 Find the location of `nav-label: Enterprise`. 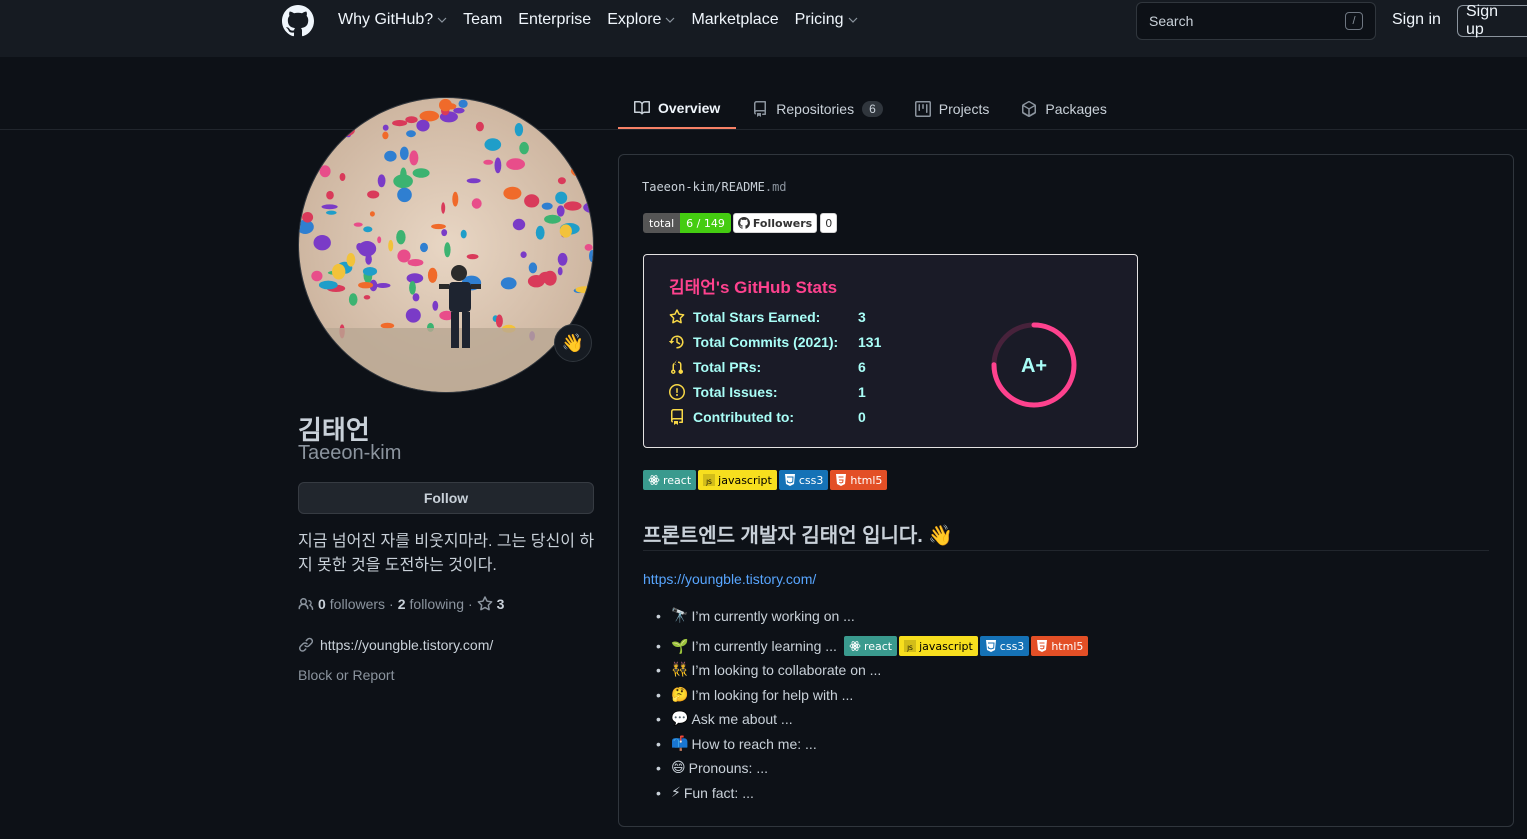

nav-label: Enterprise is located at coordinates (555, 19).